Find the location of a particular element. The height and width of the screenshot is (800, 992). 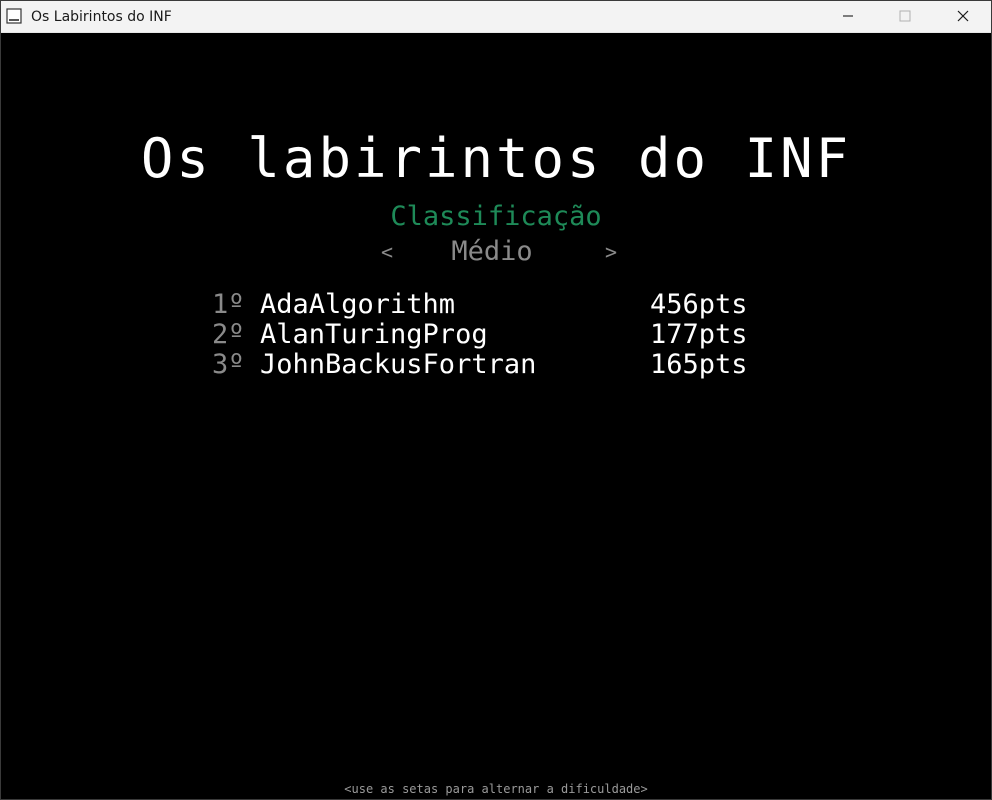

difficulty-selector: < Médio > is located at coordinates (496, 252).